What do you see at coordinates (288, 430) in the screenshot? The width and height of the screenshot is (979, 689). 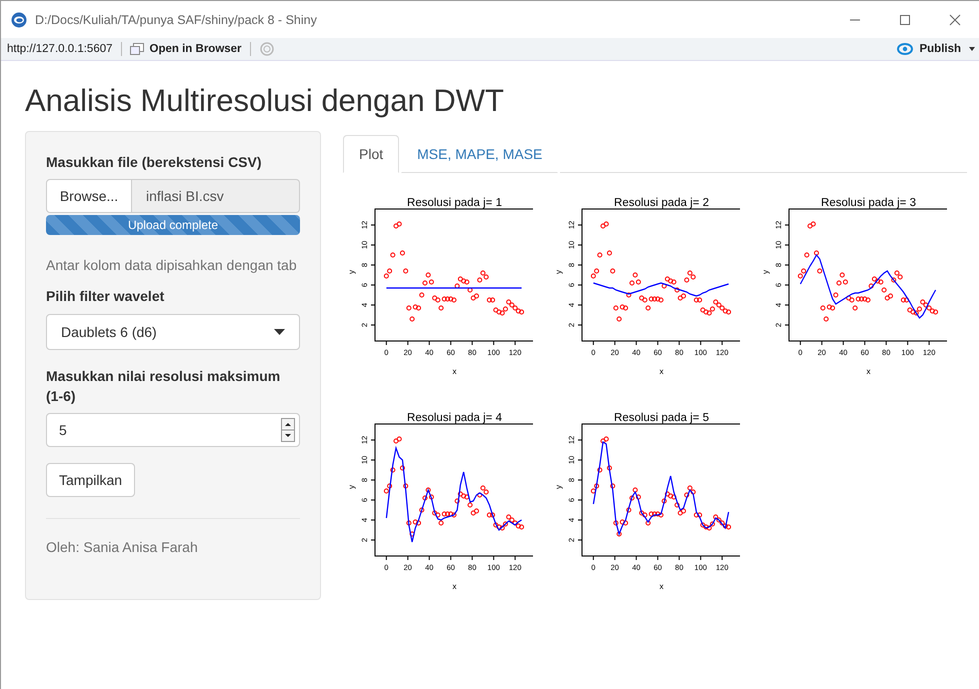 I see `spinner-icon` at bounding box center [288, 430].